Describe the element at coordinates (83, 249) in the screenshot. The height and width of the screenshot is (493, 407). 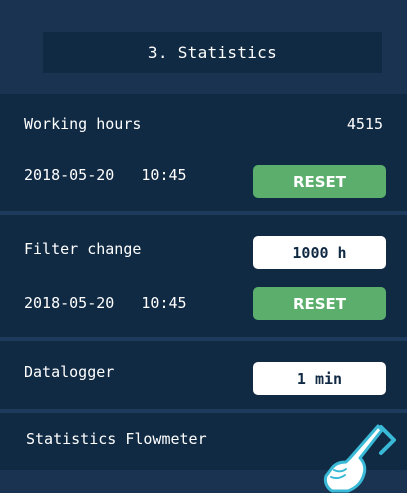
I see `filter-change-label: Filter change` at that location.